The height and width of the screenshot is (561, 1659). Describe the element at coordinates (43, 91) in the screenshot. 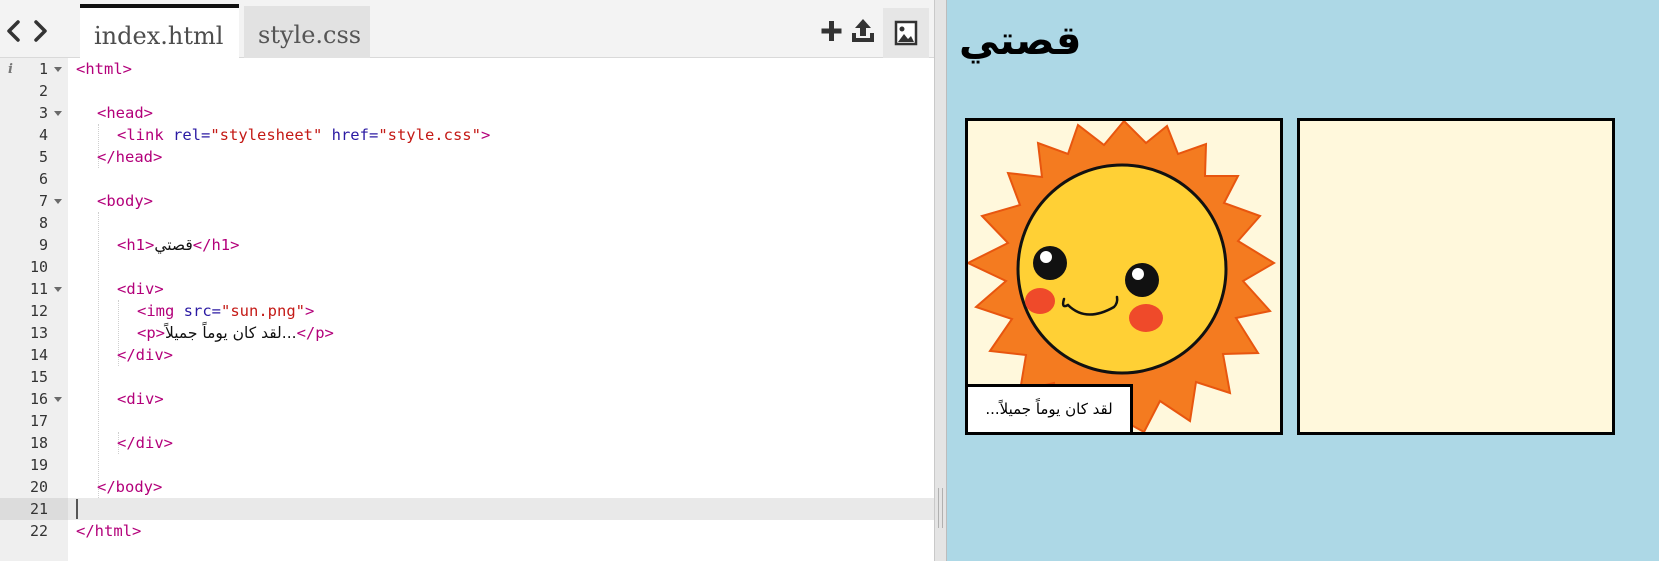

I see `line-number: 2` at that location.